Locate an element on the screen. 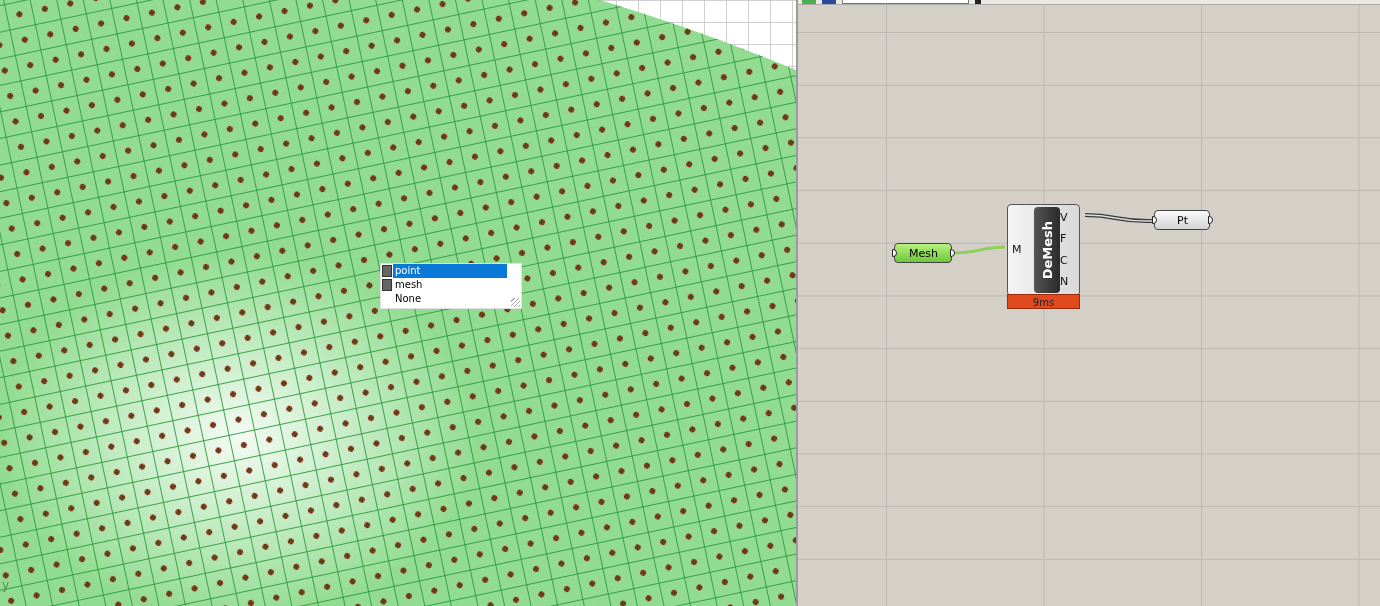  list-item: point is located at coordinates (450, 271).